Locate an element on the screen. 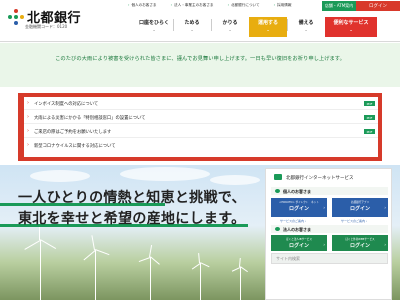  util-link-recruit: 採用情報 is located at coordinates (282, 5).